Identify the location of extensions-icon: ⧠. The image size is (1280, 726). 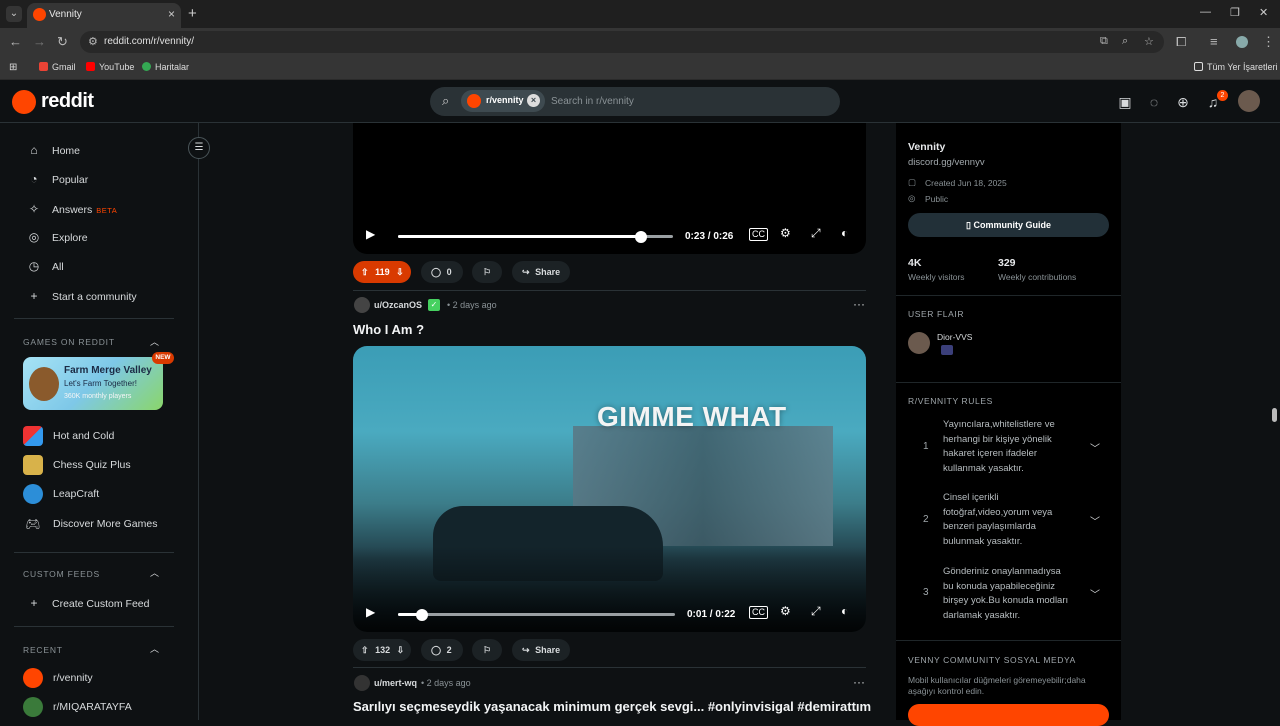
(1181, 42).